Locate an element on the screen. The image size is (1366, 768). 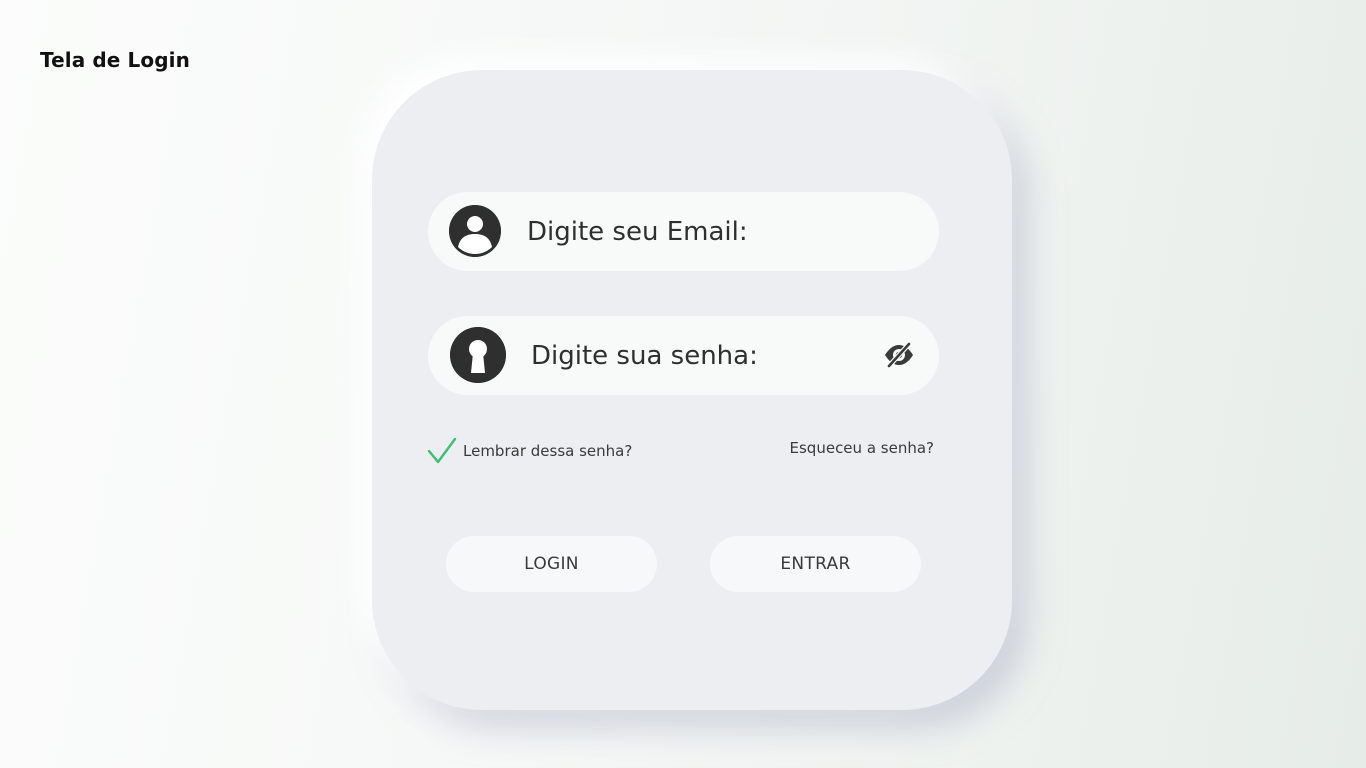
forgot-password-link: Esqueceu a senha? is located at coordinates (862, 448).